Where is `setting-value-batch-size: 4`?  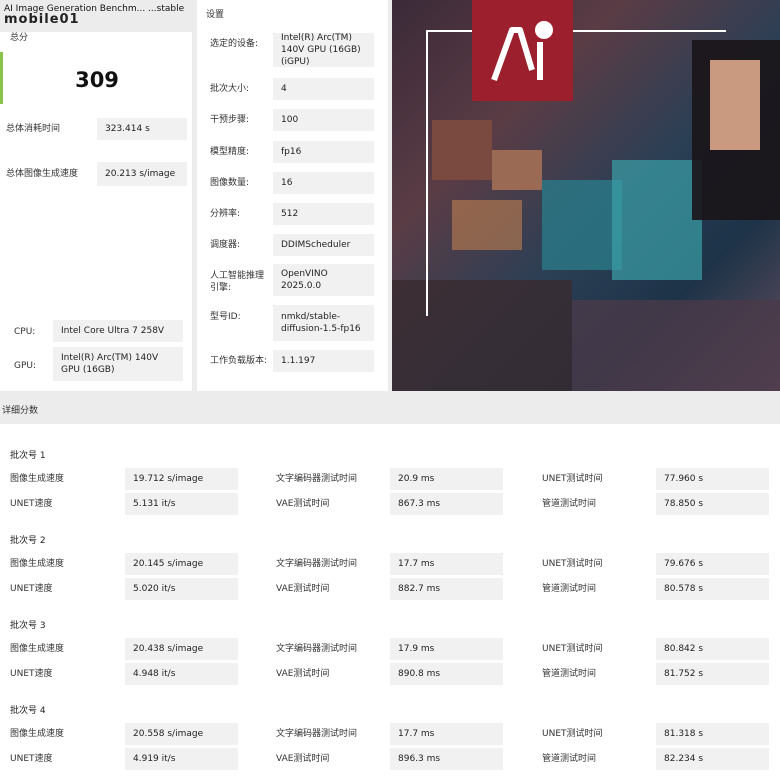
setting-value-batch-size: 4 is located at coordinates (323, 89).